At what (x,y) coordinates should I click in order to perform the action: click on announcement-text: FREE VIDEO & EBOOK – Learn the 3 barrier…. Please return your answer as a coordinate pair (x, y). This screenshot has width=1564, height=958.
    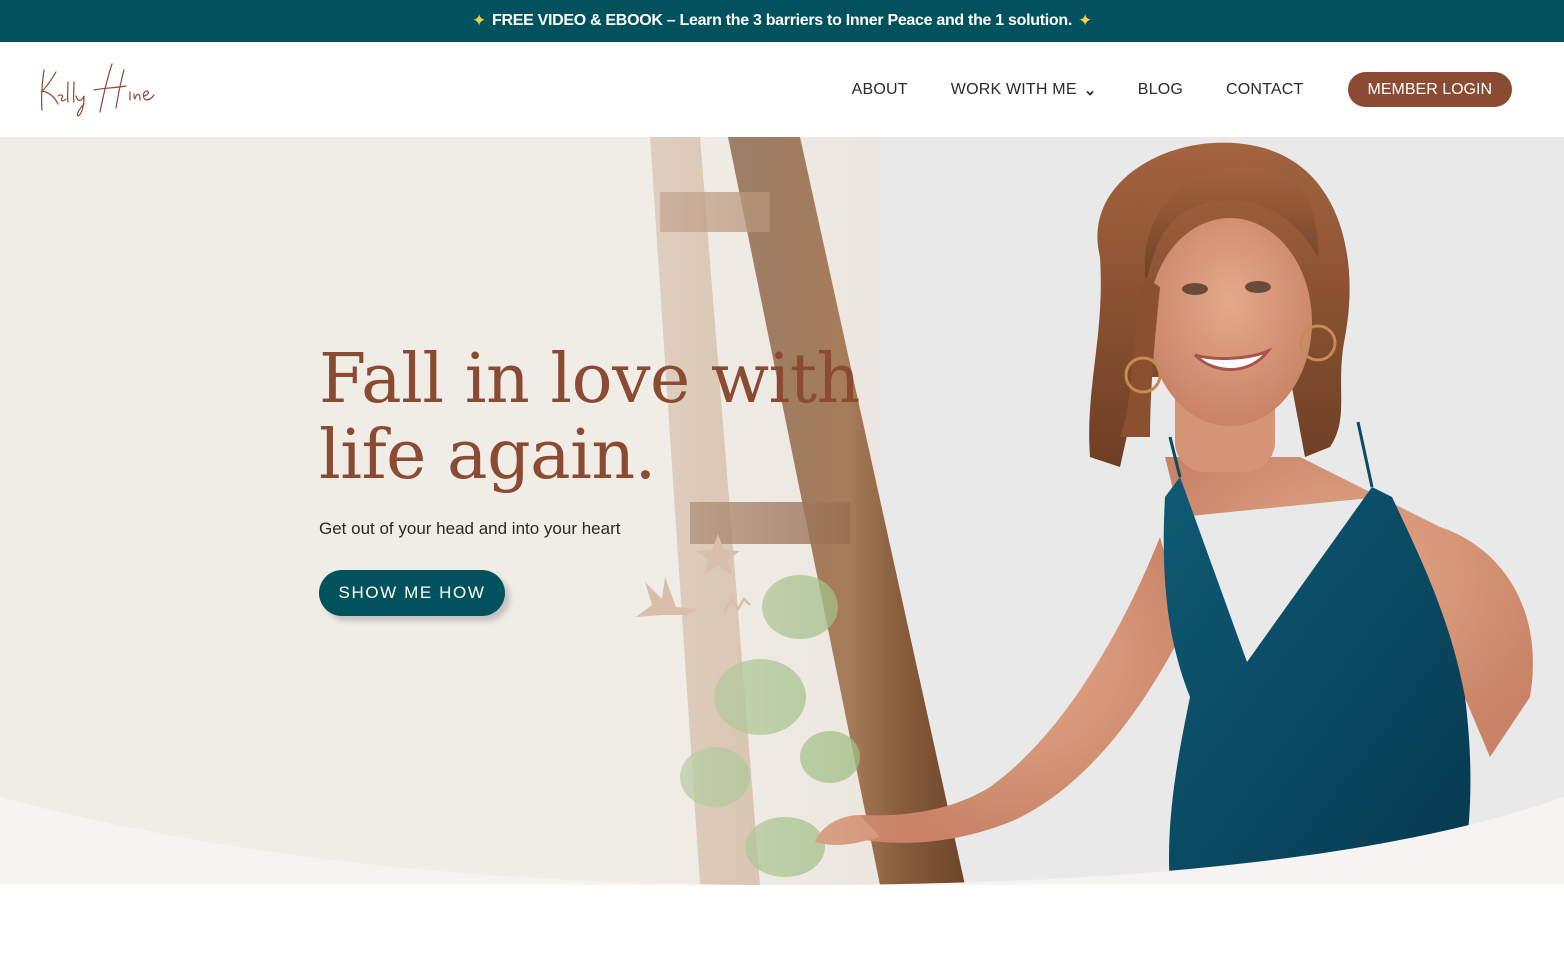
    Looking at the image, I should click on (782, 21).